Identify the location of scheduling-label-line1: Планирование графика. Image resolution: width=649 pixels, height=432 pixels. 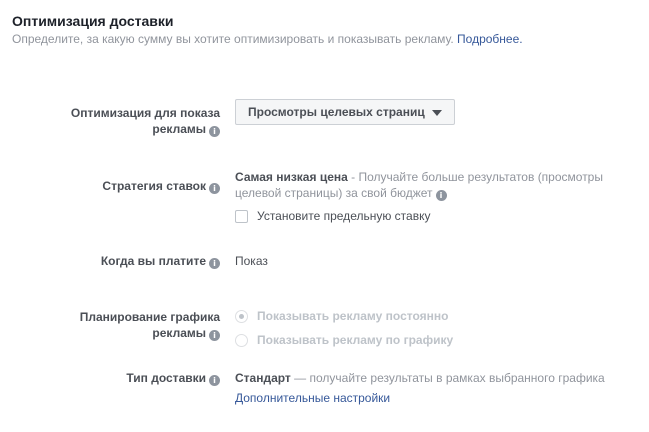
(149, 317).